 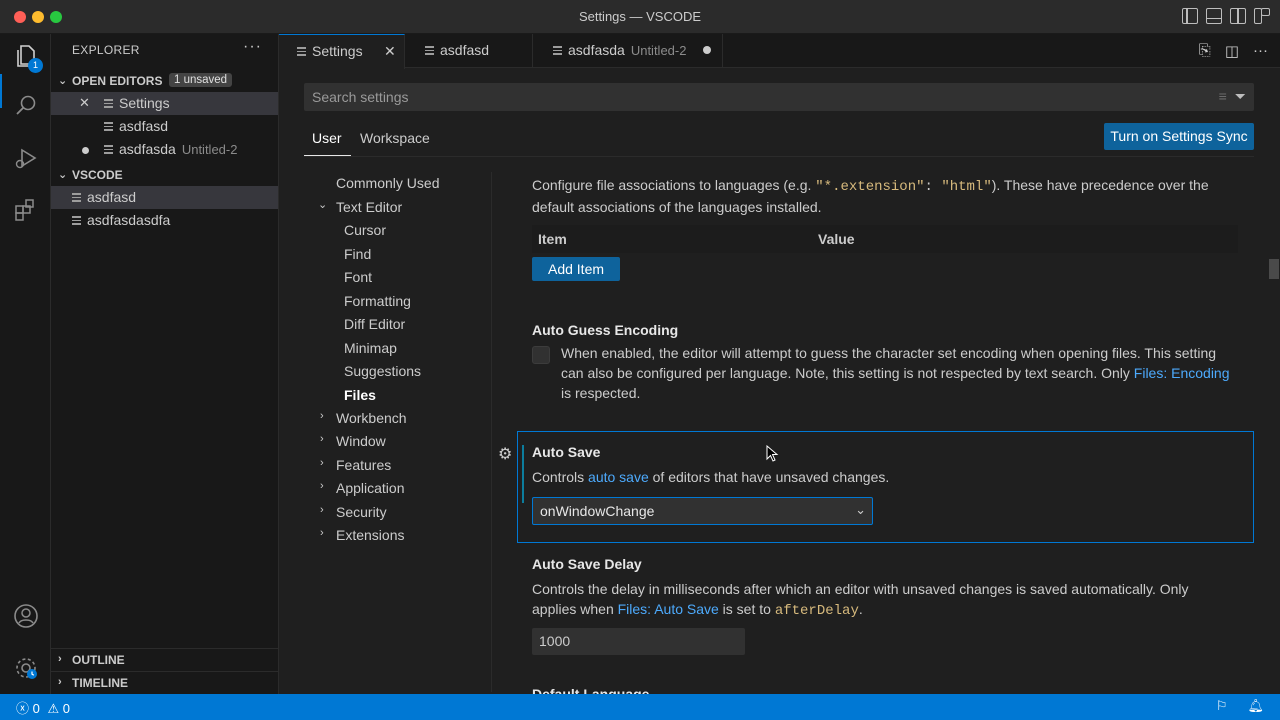 What do you see at coordinates (1214, 16) in the screenshot?
I see `toggle-panel-icon` at bounding box center [1214, 16].